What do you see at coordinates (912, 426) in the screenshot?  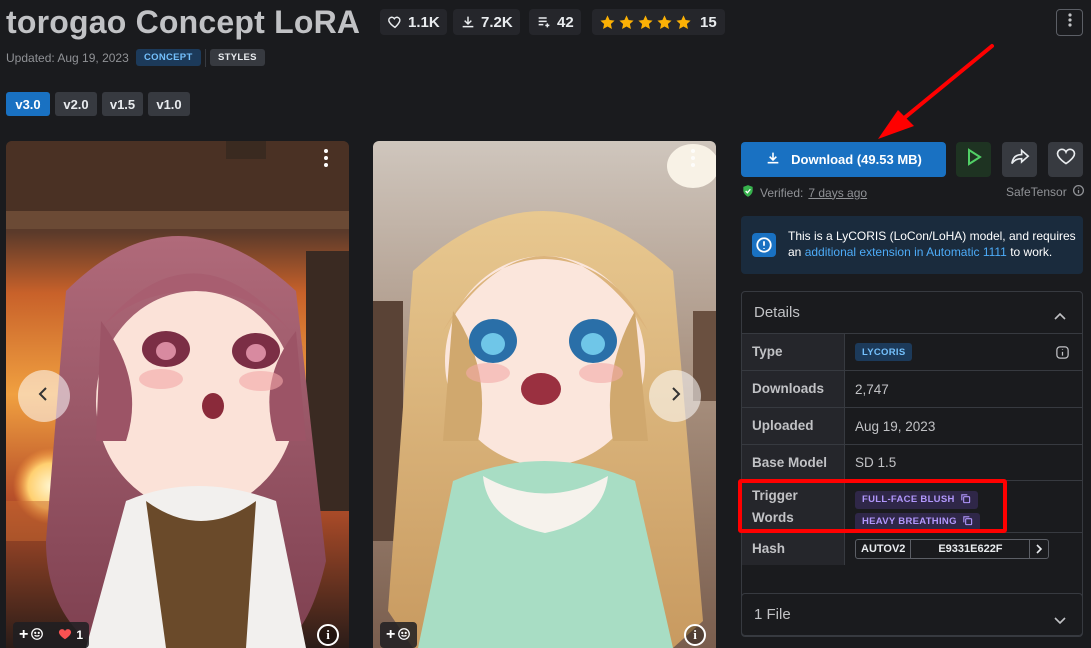 I see `details-row-uploaded: Uploaded Aug 19, 2023` at bounding box center [912, 426].